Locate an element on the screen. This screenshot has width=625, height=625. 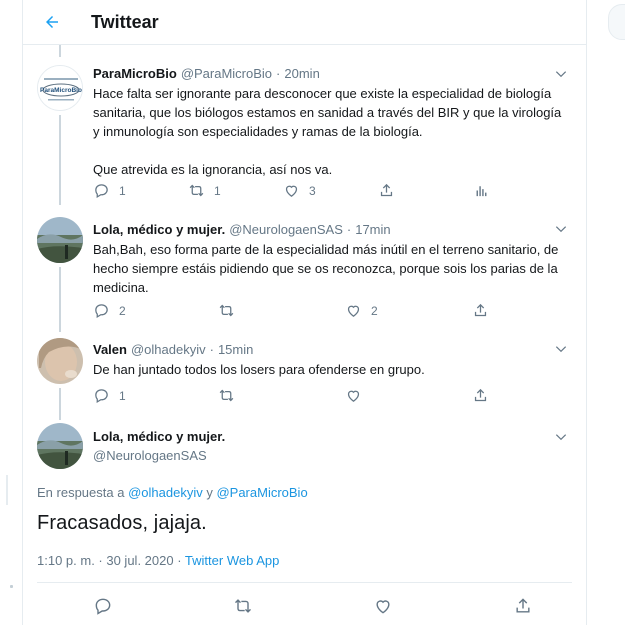
analytics-button is located at coordinates (481, 190).